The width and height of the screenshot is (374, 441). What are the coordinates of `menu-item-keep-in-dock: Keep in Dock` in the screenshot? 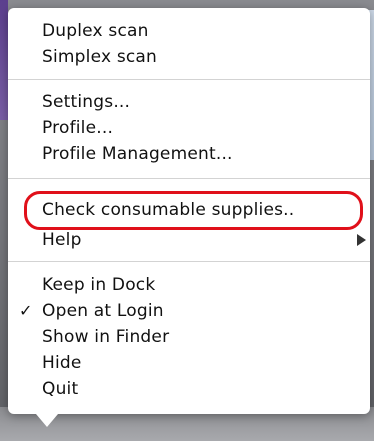 It's located at (189, 285).